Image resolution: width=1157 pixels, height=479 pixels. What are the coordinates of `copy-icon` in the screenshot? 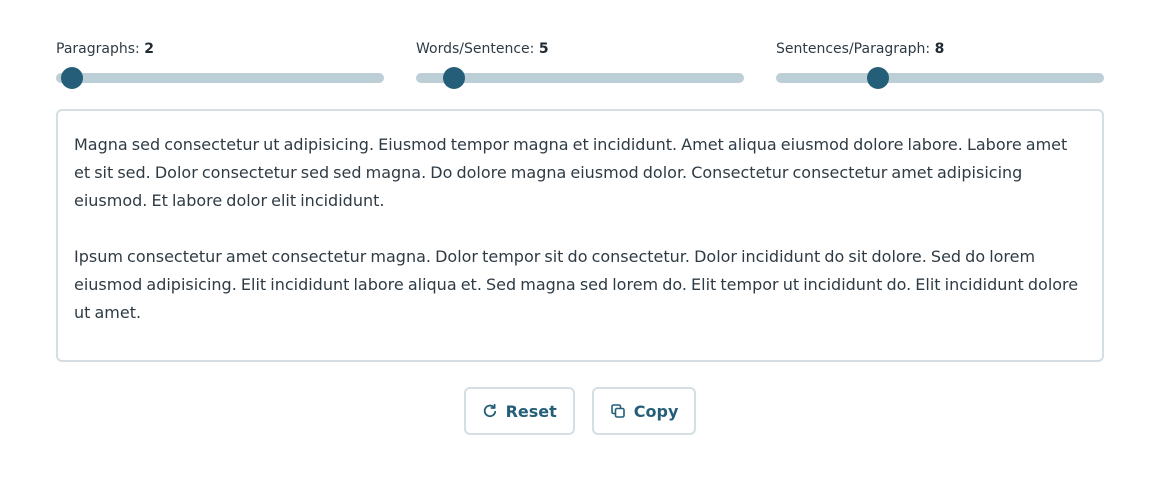 It's located at (618, 411).